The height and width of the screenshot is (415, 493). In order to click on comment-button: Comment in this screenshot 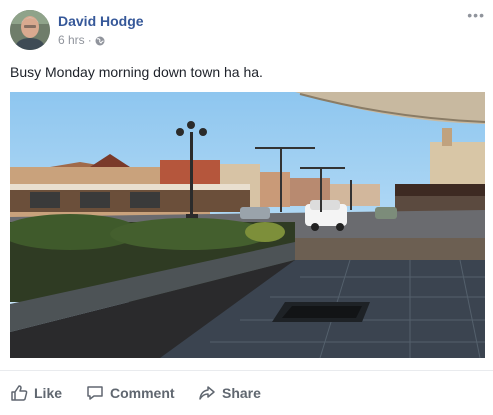, I will do `click(130, 393)`.